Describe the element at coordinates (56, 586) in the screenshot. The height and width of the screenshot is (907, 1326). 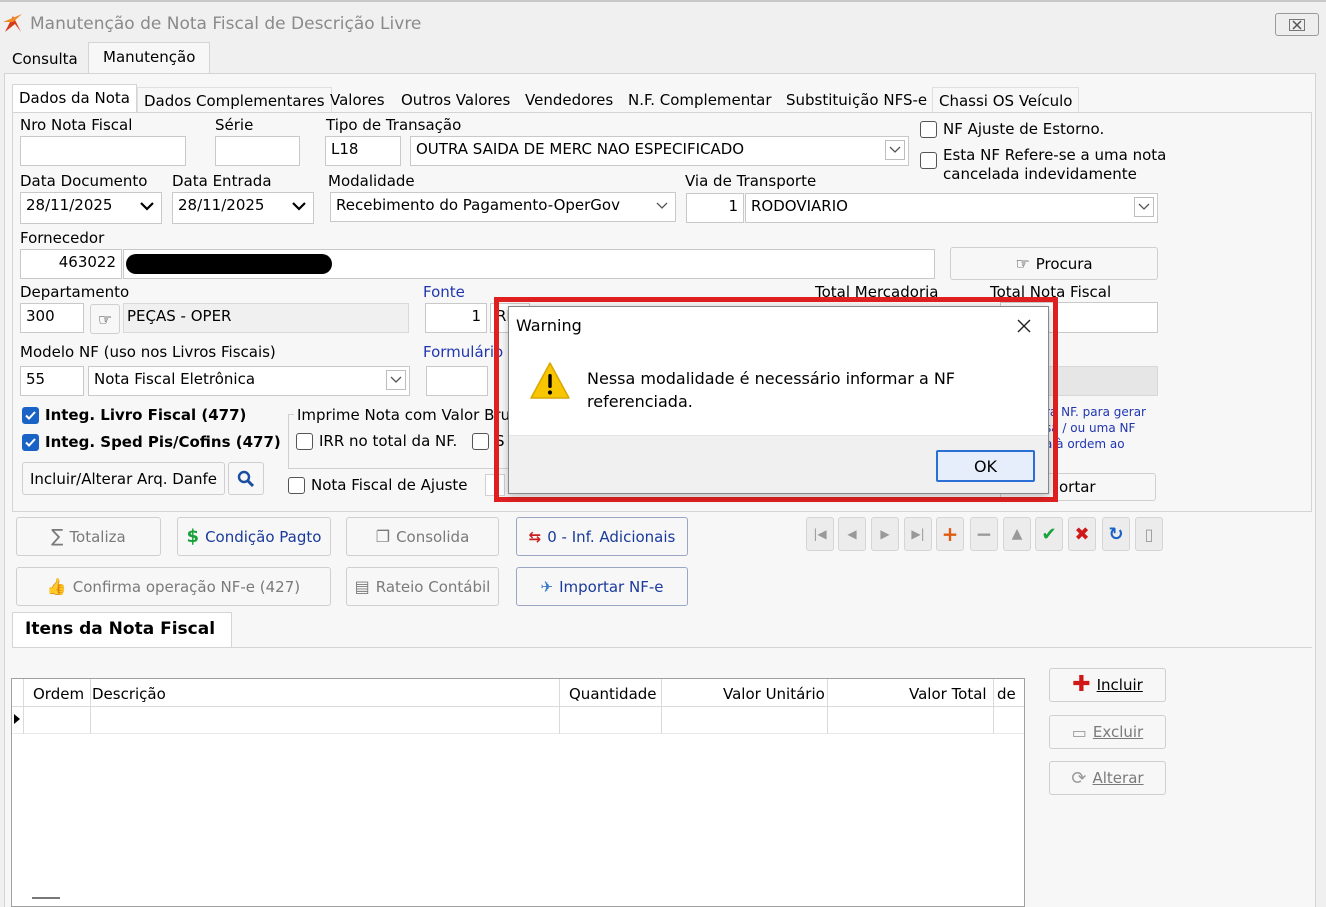
I see `thumbs-up-icon: 👍` at that location.